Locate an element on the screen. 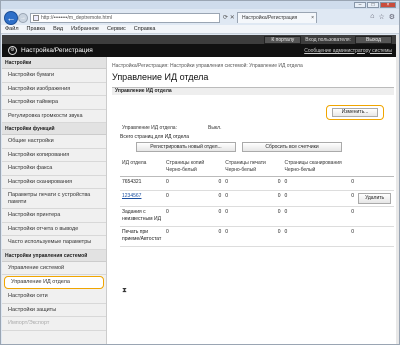  sidebar-item-printer: Настройки принтера is located at coordinates (54, 216).